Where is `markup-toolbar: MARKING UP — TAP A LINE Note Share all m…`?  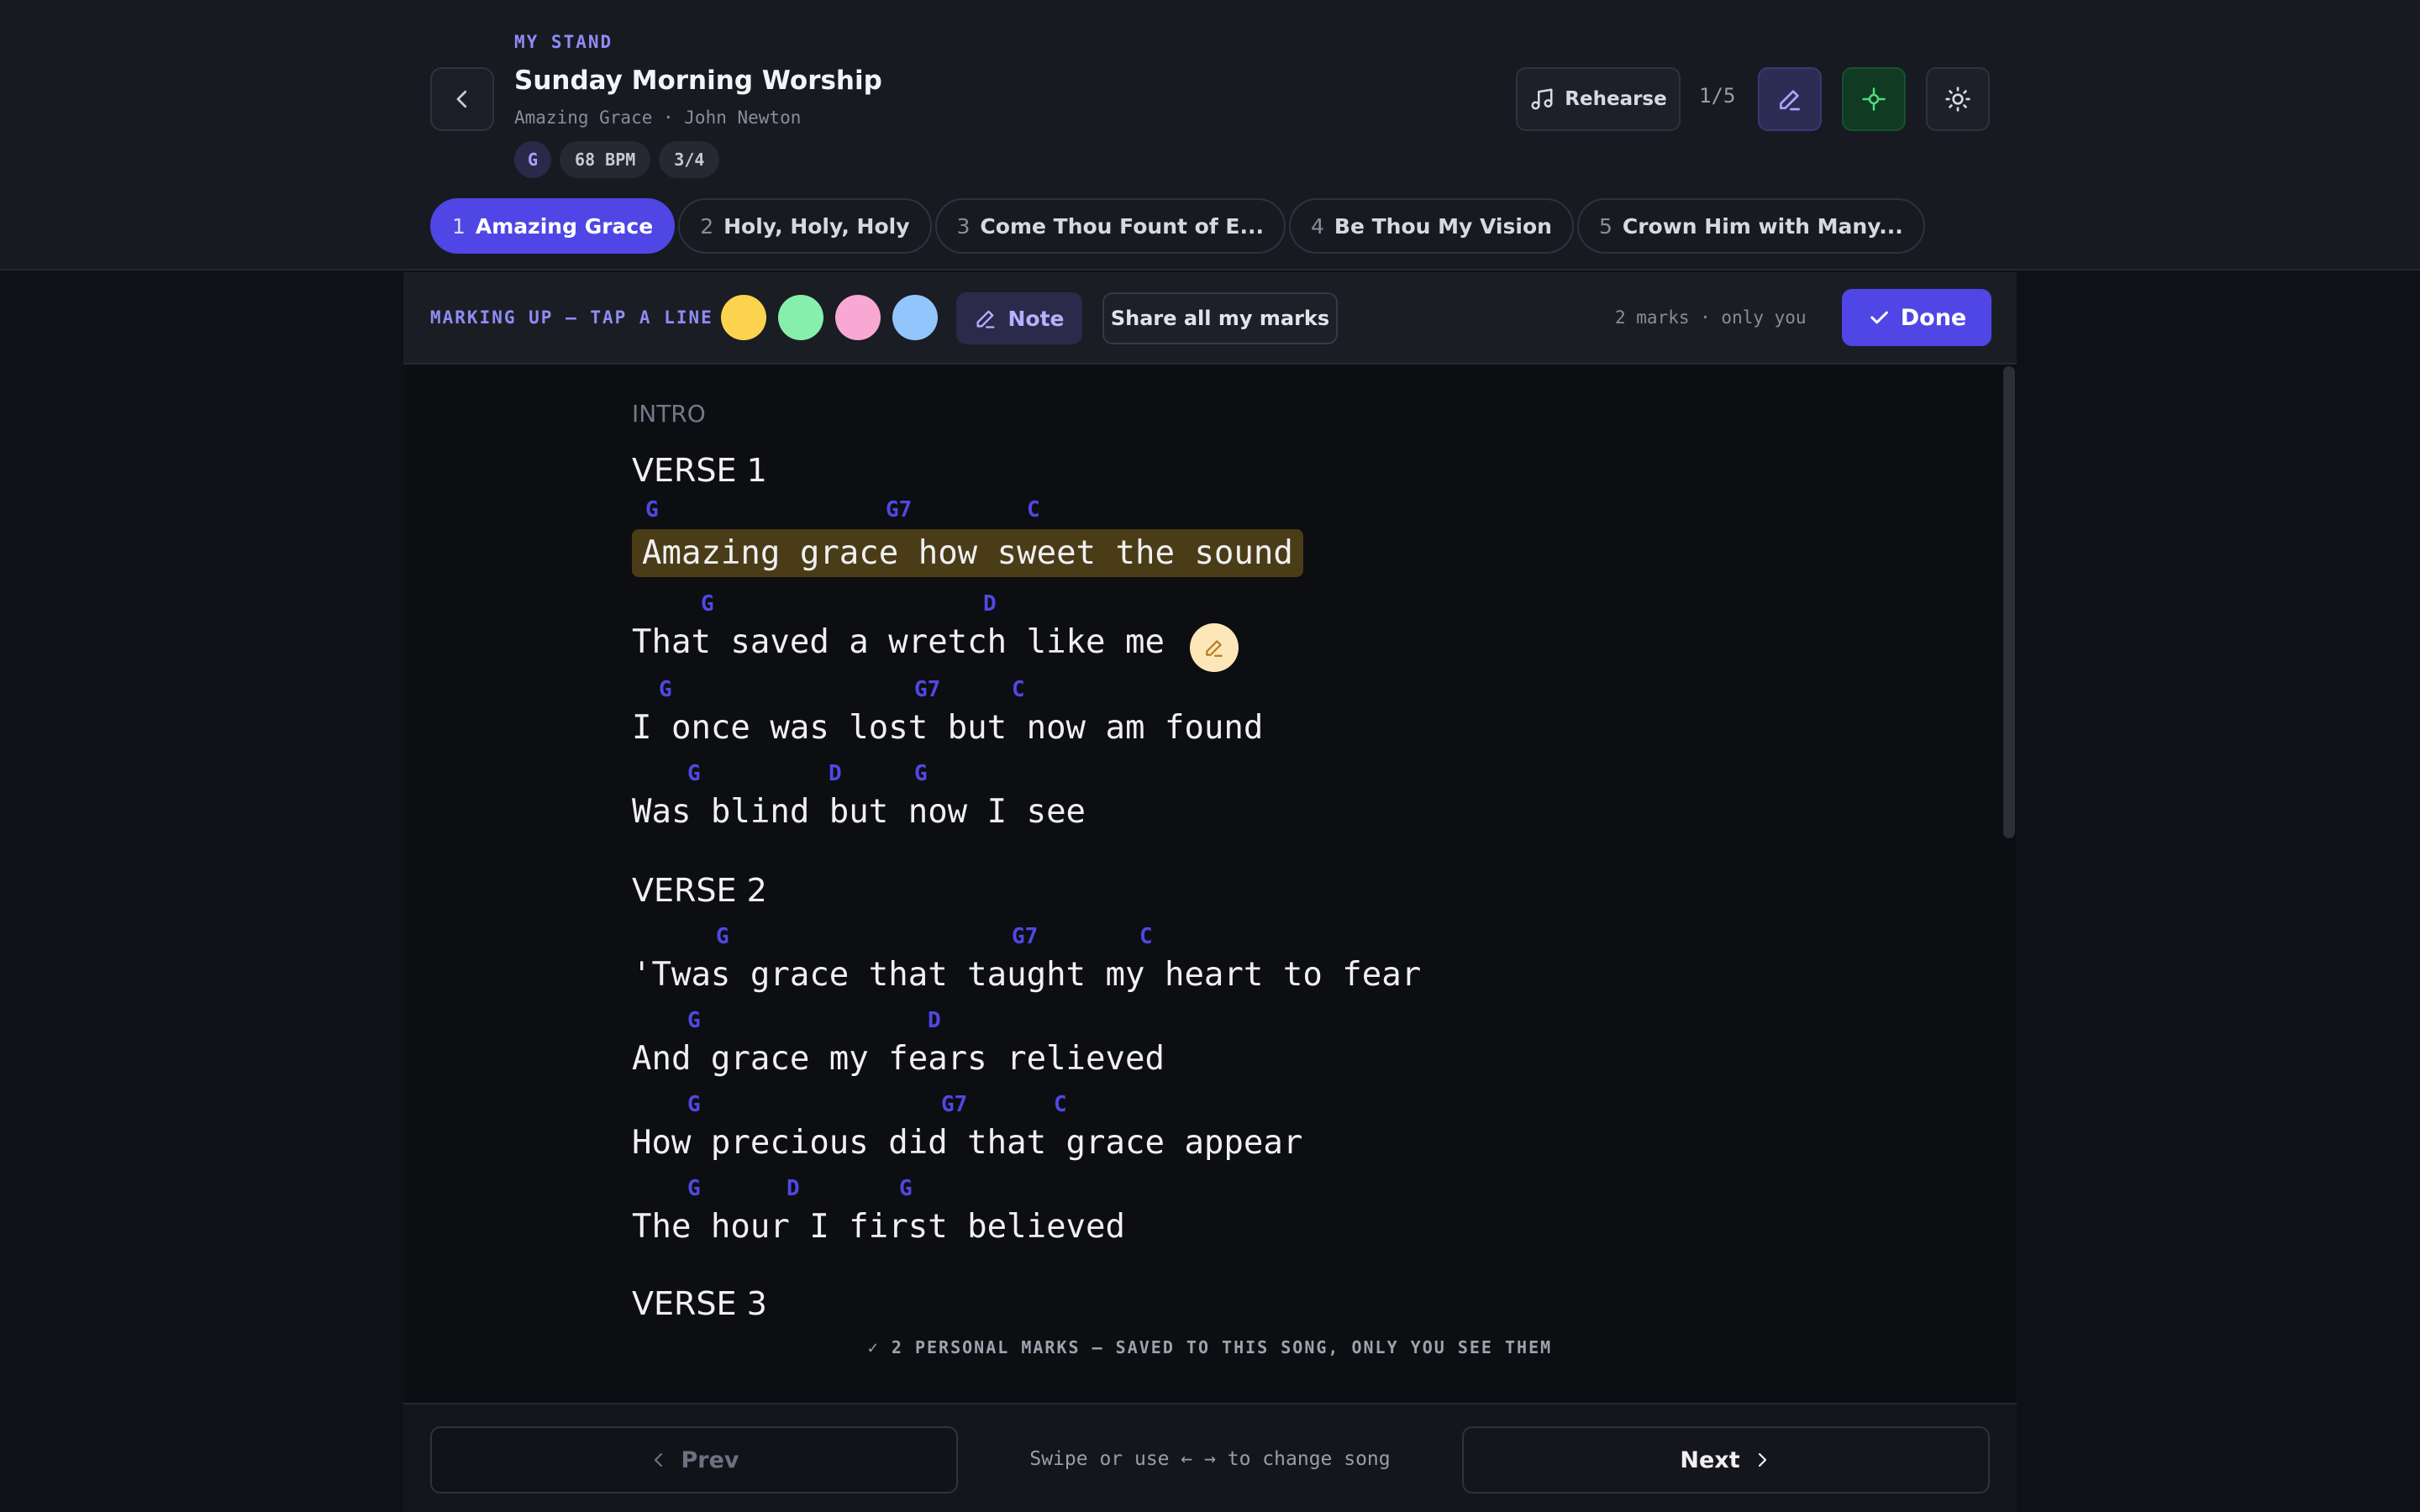
markup-toolbar: MARKING UP — TAP A LINE Note Share all m… is located at coordinates (1210, 318).